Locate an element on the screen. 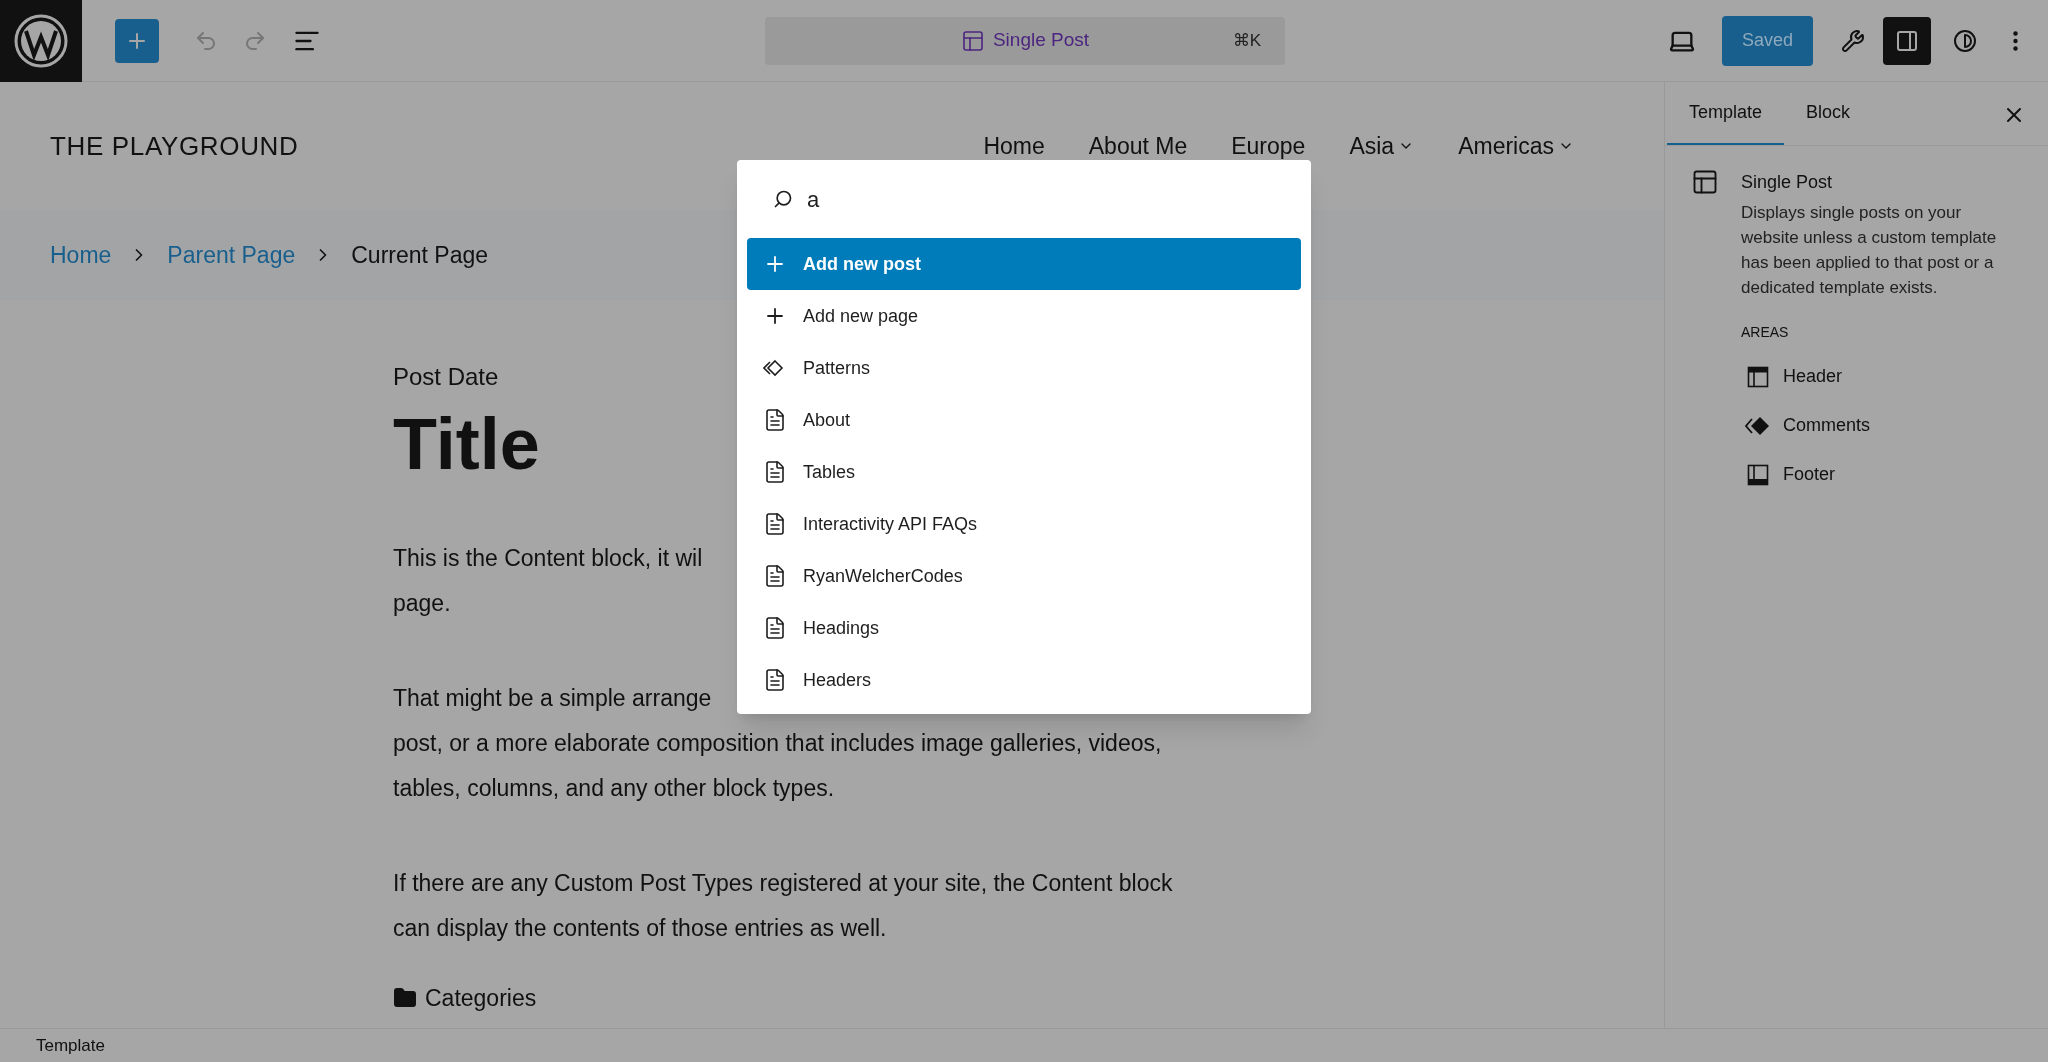  nav-link: Asia is located at coordinates (1382, 146).